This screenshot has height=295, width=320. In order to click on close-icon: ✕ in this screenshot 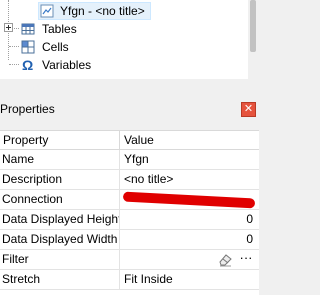, I will do `click(248, 109)`.